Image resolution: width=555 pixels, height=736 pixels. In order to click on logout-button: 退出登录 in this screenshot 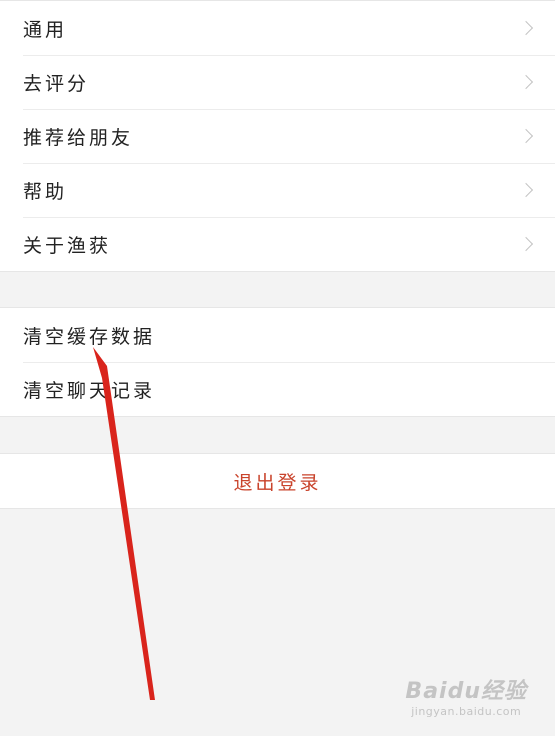, I will do `click(277, 481)`.